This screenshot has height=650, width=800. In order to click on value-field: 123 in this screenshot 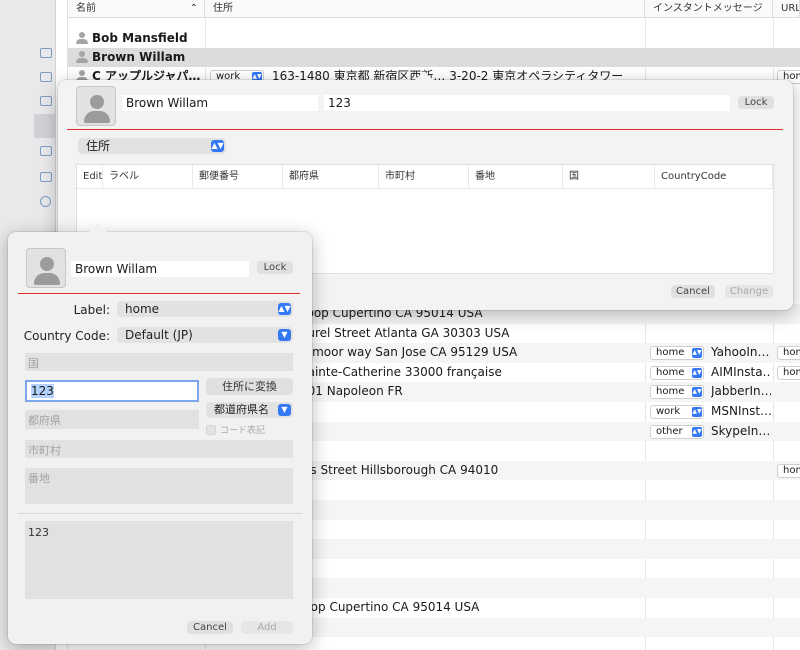, I will do `click(527, 103)`.